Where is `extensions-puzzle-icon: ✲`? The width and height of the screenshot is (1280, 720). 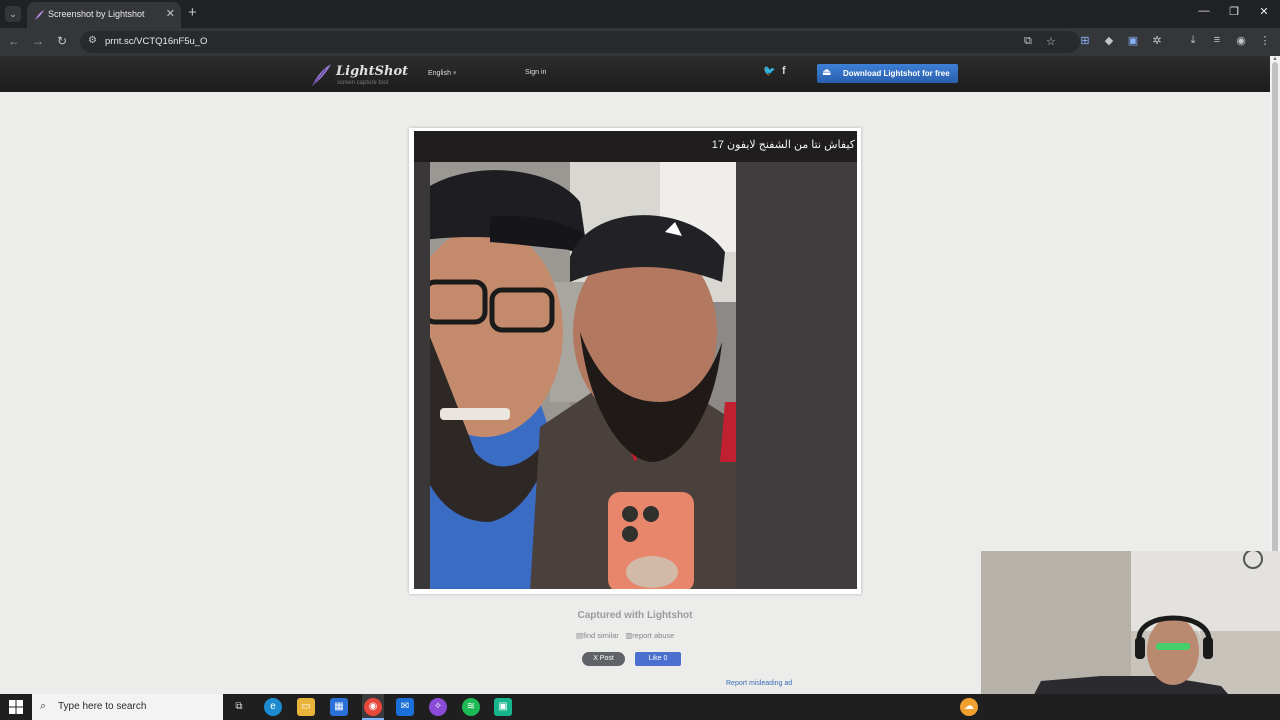
extensions-puzzle-icon: ✲ is located at coordinates (1157, 40).